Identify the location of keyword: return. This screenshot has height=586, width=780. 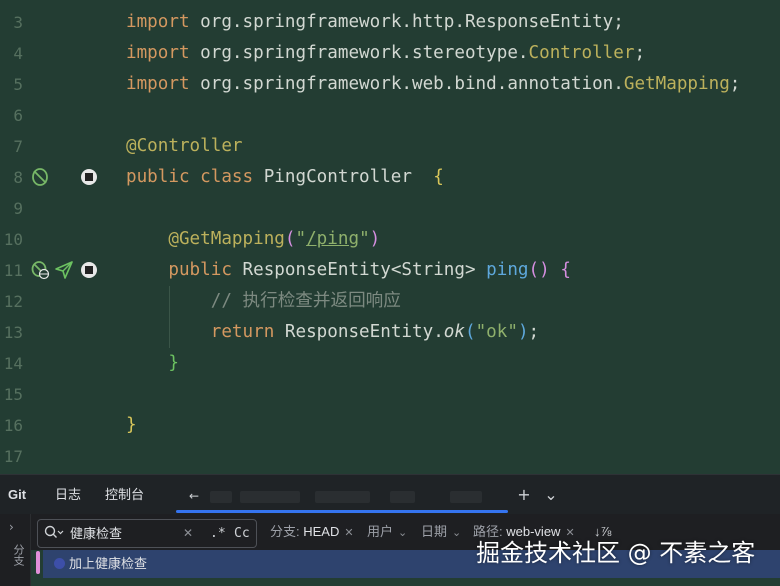
(242, 332).